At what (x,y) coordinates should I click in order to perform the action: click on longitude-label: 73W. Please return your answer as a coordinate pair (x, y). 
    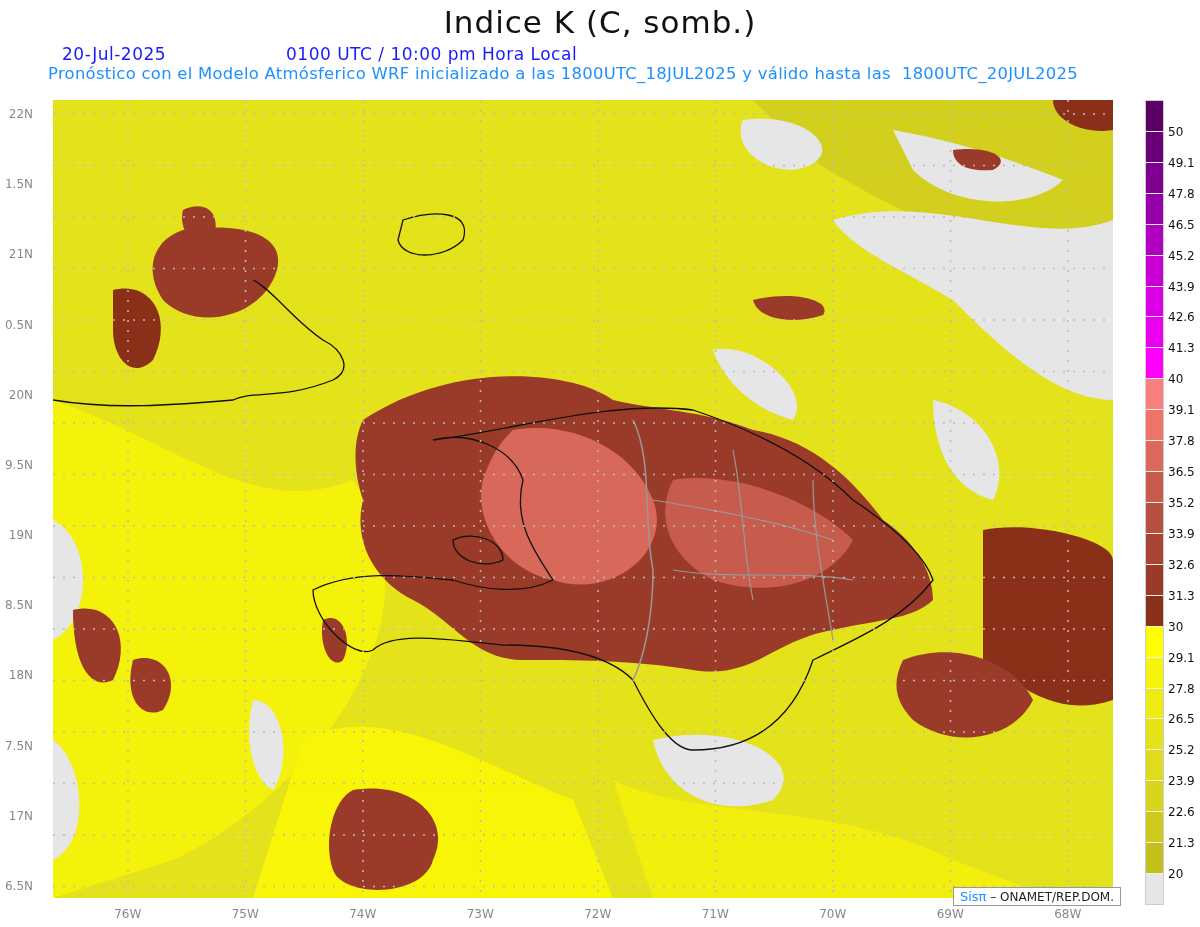
    Looking at the image, I should click on (480, 914).